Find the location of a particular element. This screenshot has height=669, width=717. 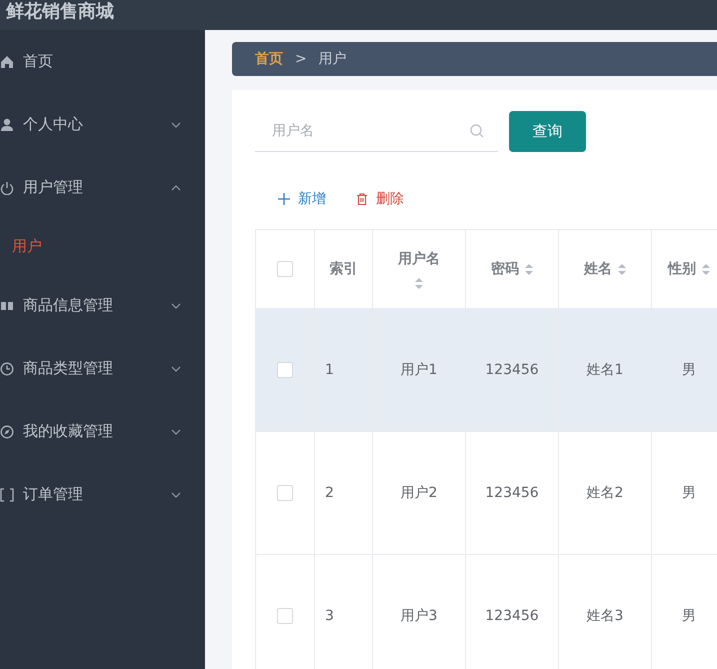

search-icon is located at coordinates (477, 131).